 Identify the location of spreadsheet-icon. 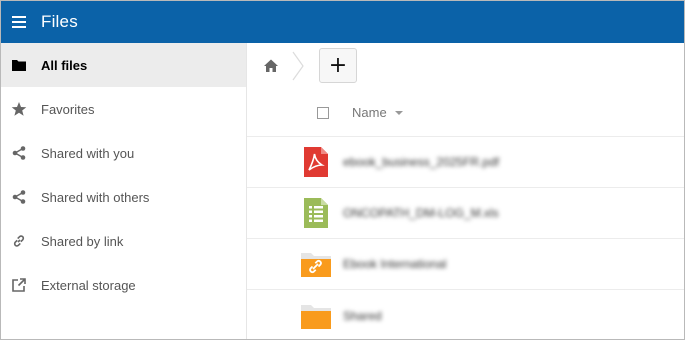
(316, 213).